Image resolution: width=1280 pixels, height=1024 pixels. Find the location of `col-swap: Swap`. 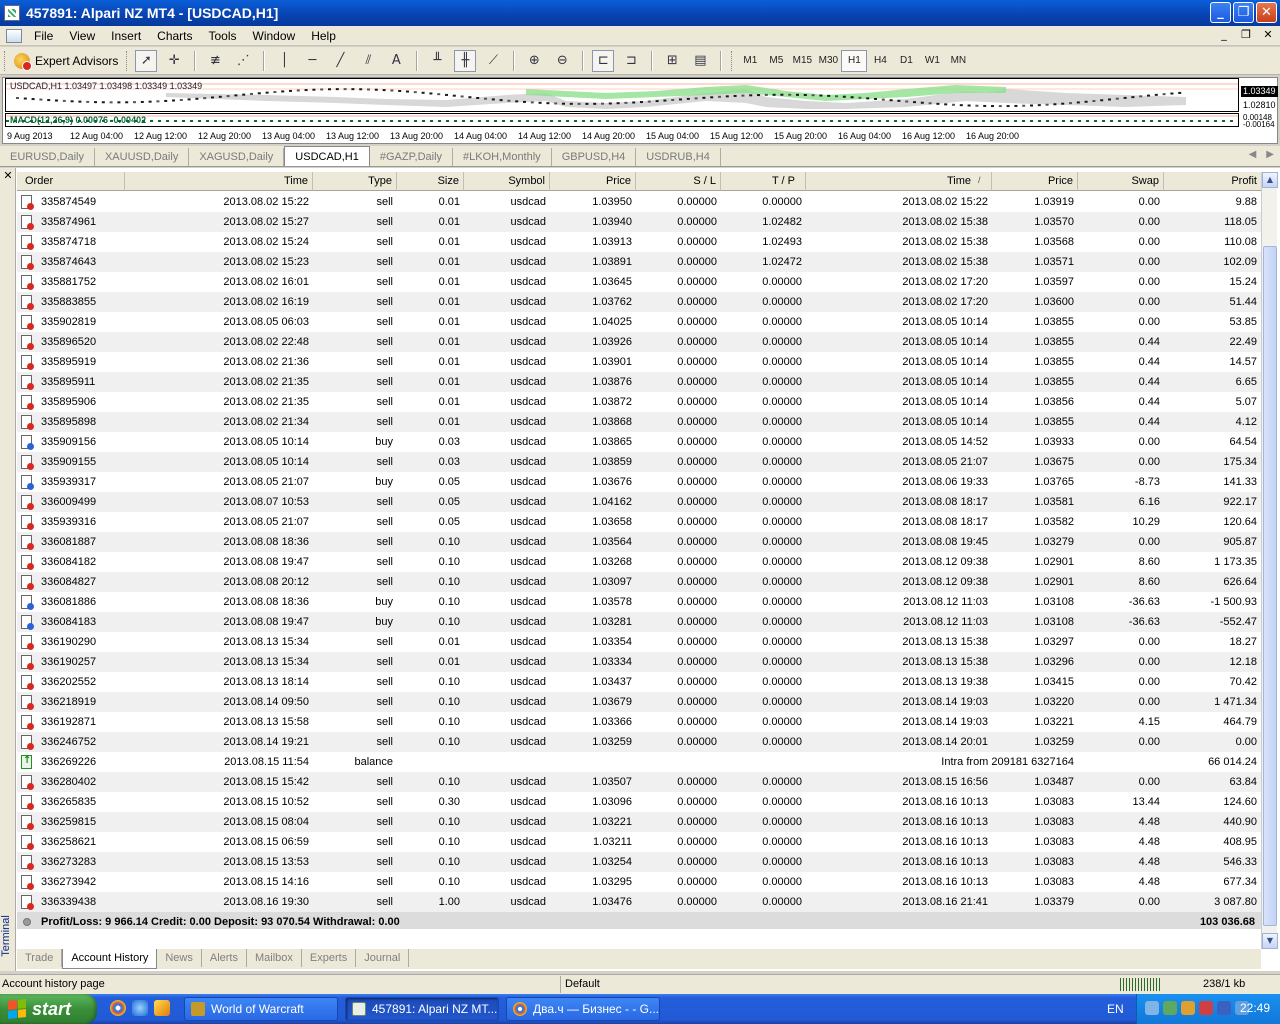

col-swap: Swap is located at coordinates (1121, 181).